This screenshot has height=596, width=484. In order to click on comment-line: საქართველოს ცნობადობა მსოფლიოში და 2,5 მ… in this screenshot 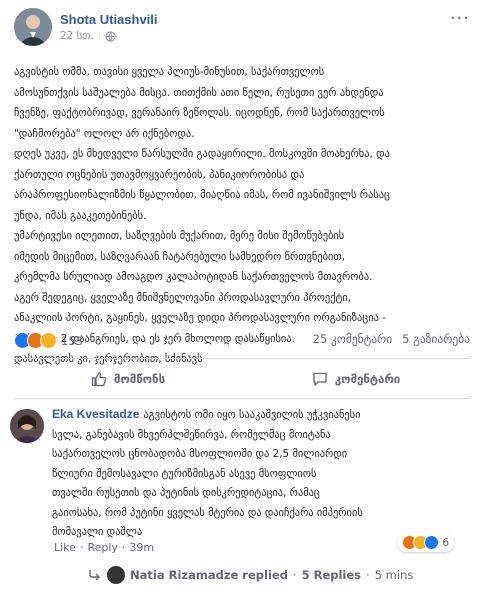, I will do `click(200, 454)`.